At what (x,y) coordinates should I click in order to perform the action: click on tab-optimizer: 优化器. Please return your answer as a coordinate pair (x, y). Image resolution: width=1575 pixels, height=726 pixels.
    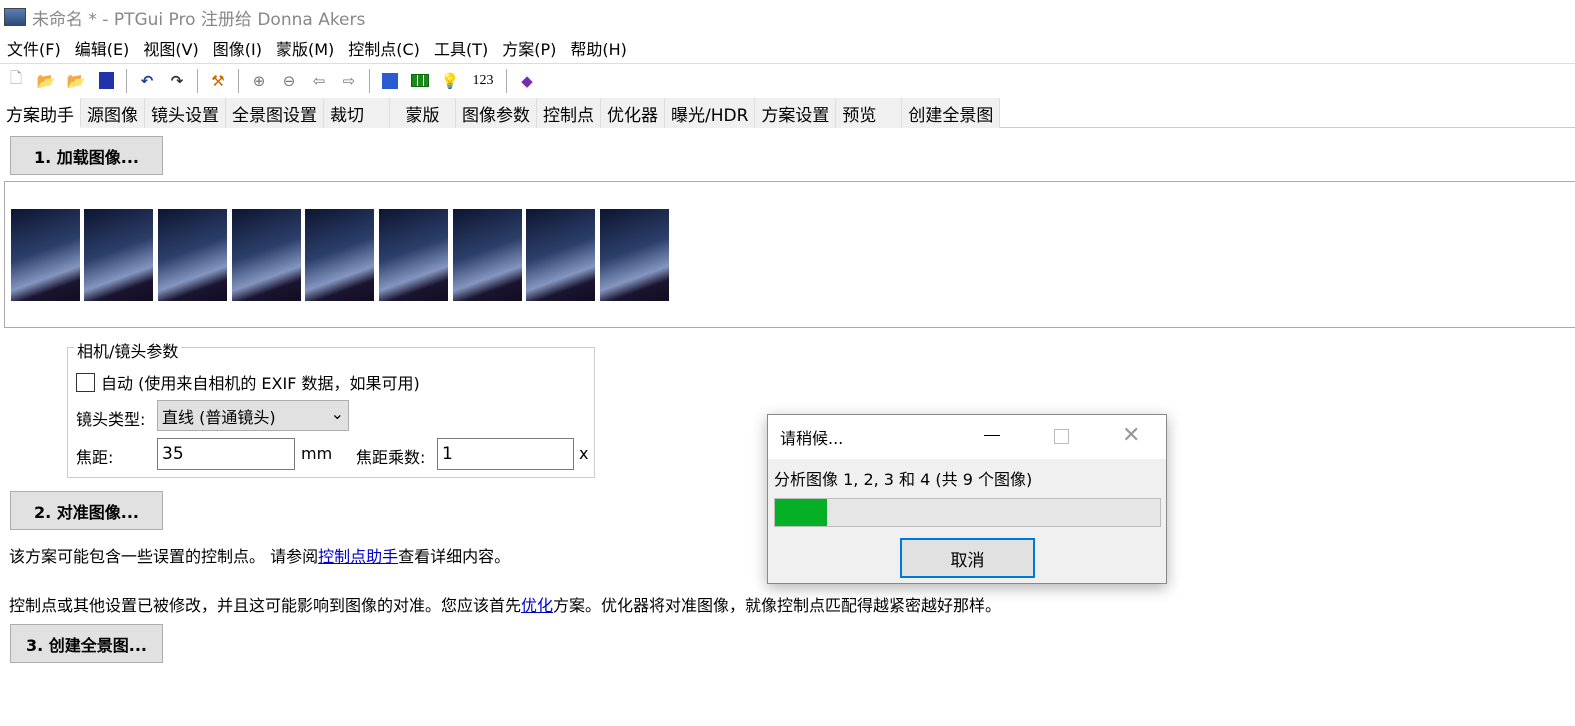
    Looking at the image, I should click on (633, 113).